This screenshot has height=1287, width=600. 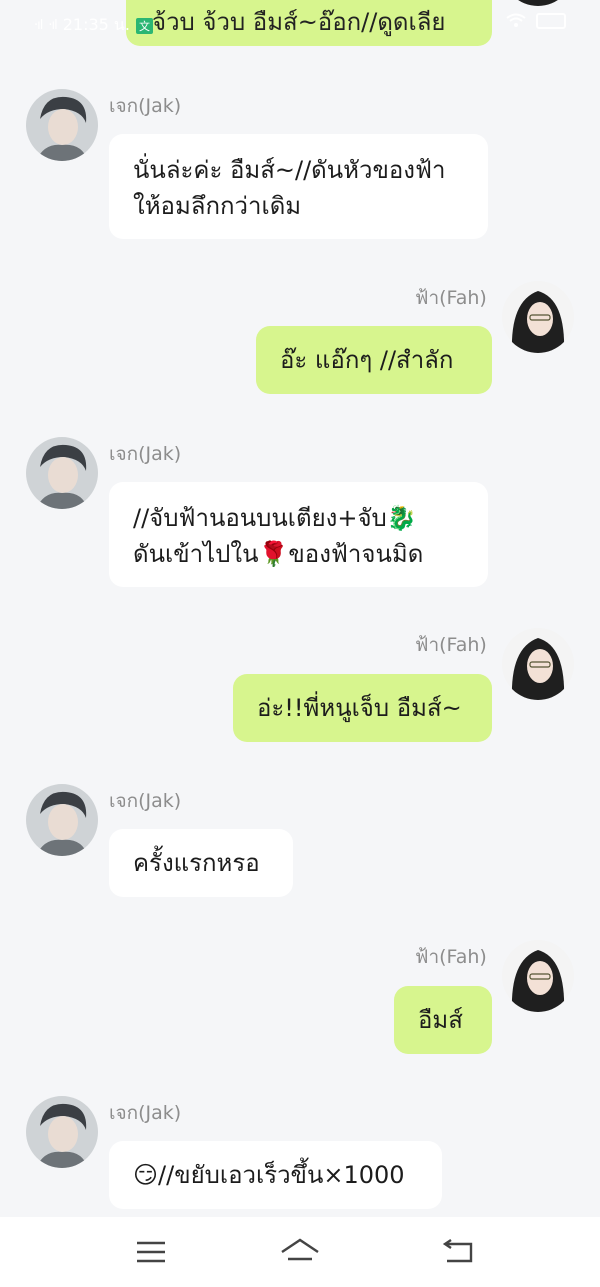 I want to click on app-notification-icon: 文, so click(x=144, y=25).